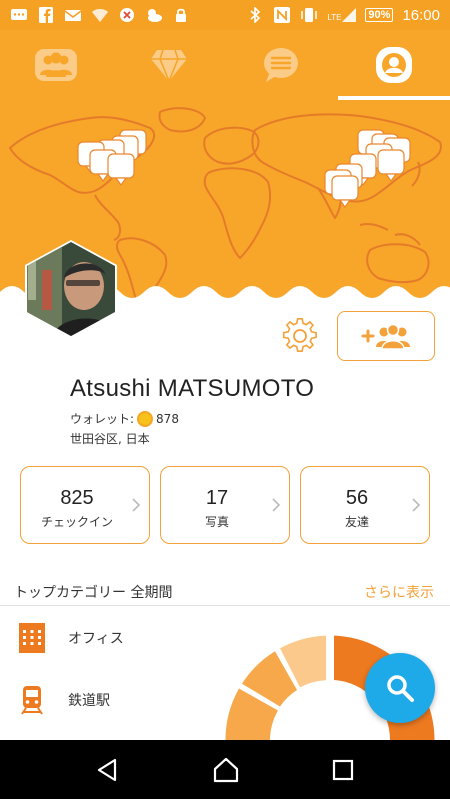  I want to click on wallet-value: 878, so click(167, 418).